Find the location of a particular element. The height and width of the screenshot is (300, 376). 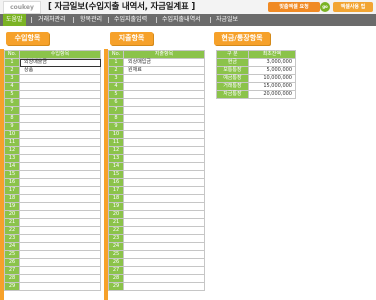

cash-col-type: 구 분 is located at coordinates (232, 54).